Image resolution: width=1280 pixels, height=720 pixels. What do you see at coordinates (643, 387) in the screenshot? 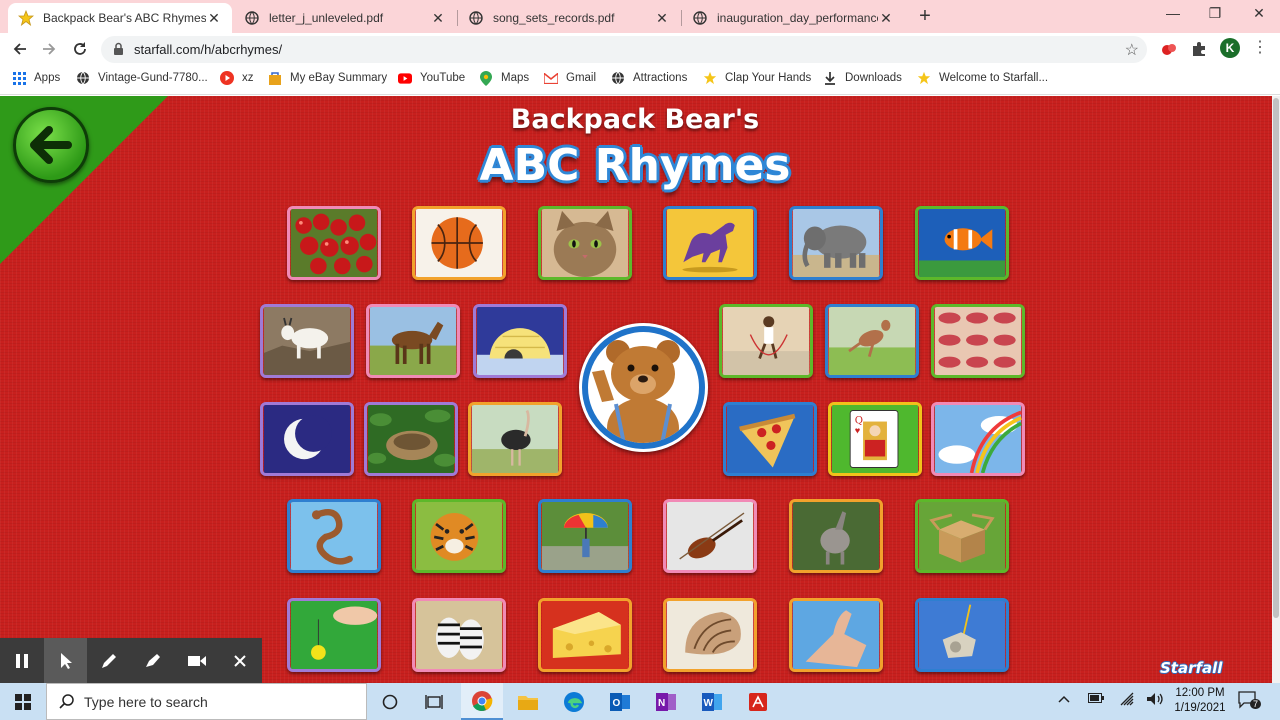
I see `backpack-bear-button` at bounding box center [643, 387].